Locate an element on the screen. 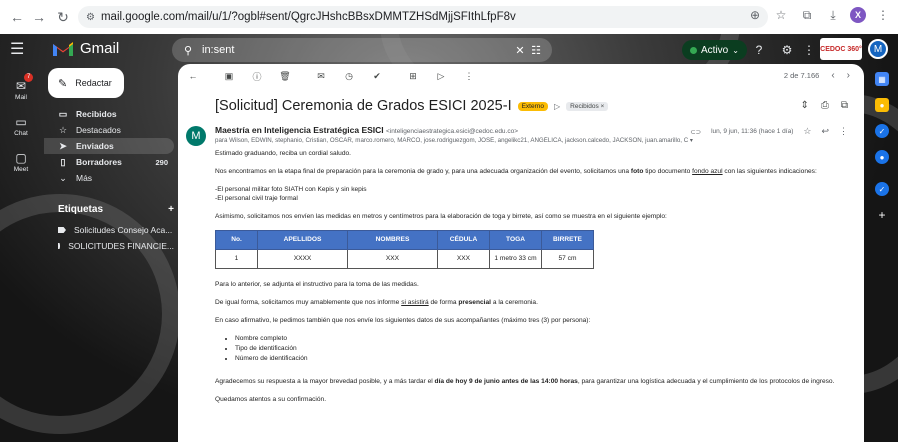  delete-icon: 🗑 is located at coordinates (285, 76).